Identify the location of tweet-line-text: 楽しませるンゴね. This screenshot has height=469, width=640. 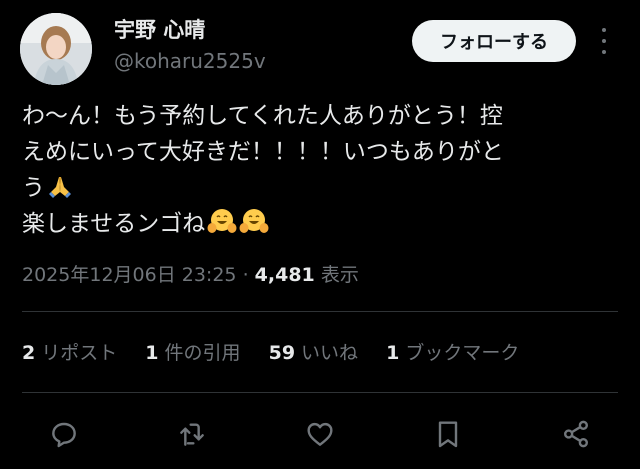
(114, 224).